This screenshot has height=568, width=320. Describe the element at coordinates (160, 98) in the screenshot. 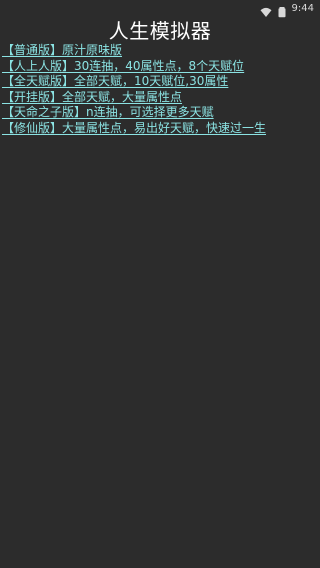

I see `menu-item-cheat: 【开挂版】全部天赋，大量属性点` at that location.